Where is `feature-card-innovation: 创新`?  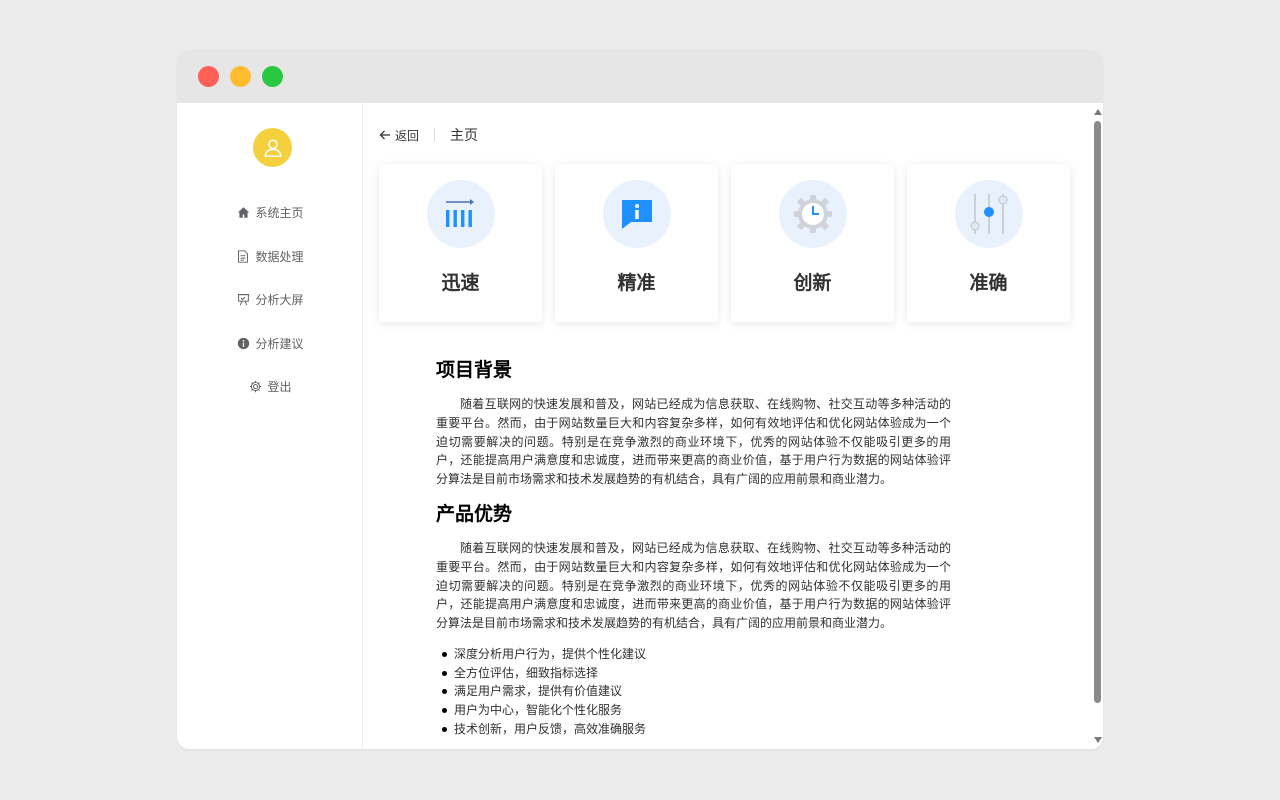
feature-card-innovation: 创新 is located at coordinates (812, 243).